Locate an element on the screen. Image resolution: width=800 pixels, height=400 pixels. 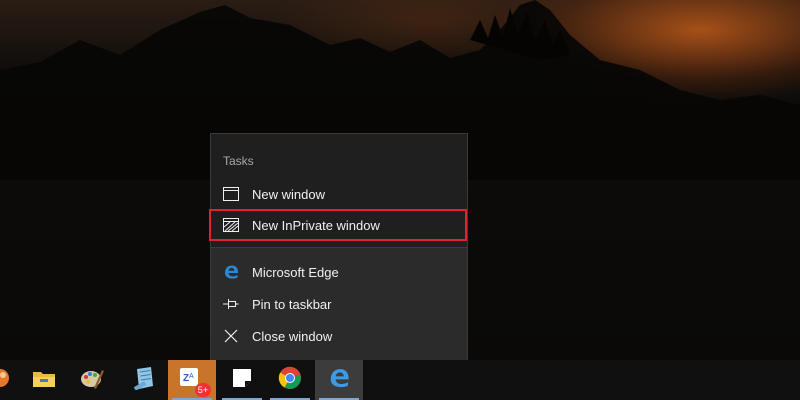
taskbar-notepad is located at coordinates (144, 380).